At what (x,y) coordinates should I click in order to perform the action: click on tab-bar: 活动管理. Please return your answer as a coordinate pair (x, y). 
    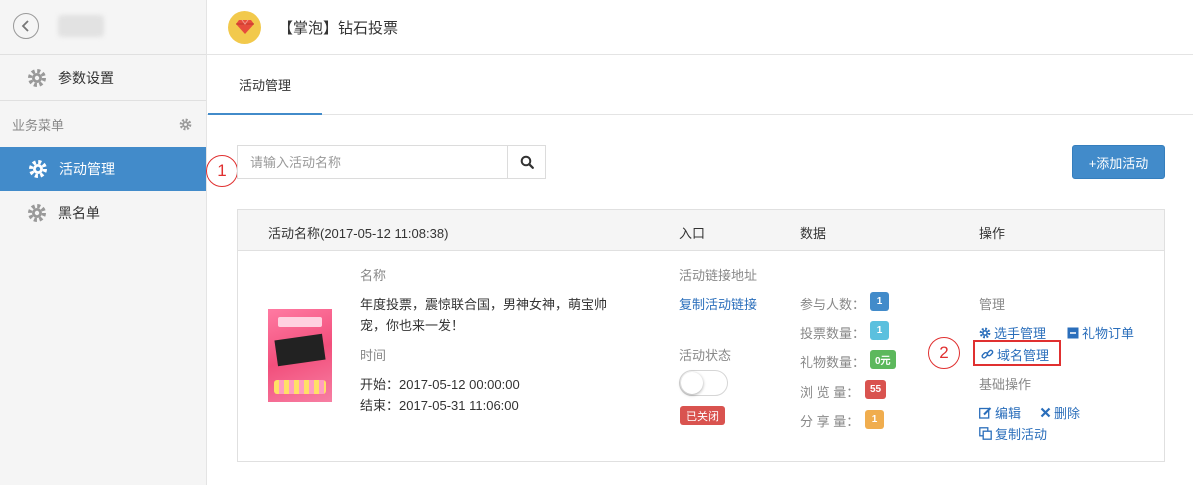
    Looking at the image, I should click on (700, 85).